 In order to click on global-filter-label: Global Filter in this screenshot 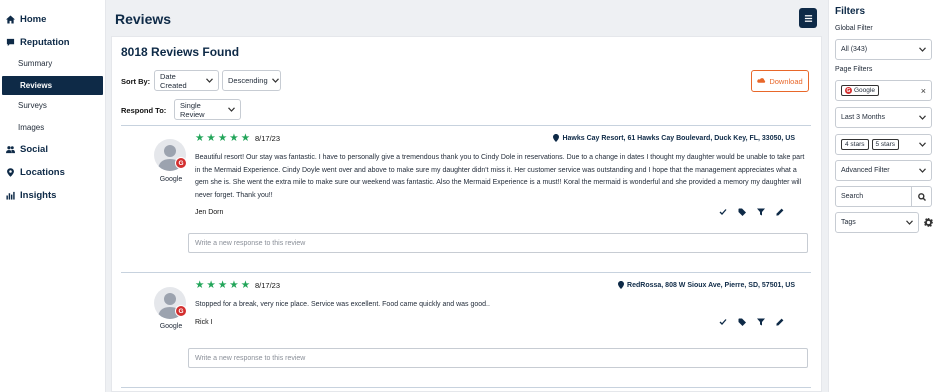, I will do `click(854, 28)`.